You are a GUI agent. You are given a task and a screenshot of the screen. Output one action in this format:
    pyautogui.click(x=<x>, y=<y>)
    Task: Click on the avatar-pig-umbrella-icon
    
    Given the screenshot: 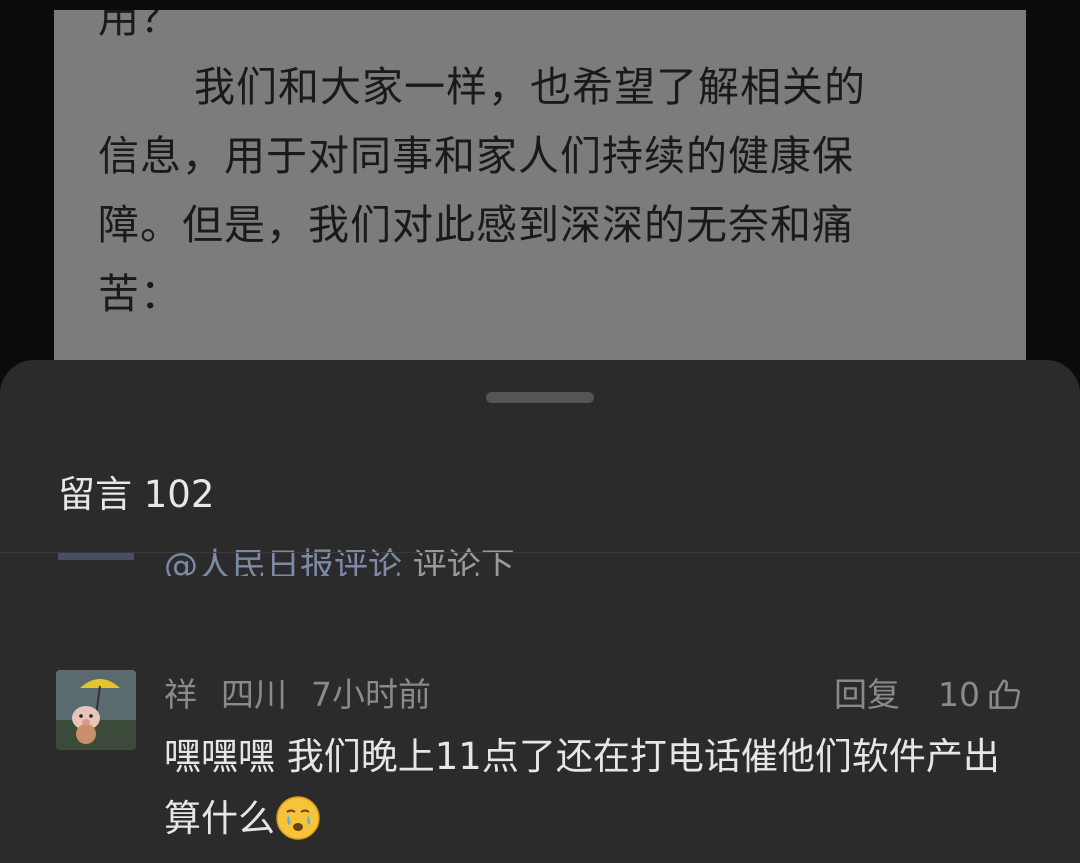 What is the action you would take?
    pyautogui.click(x=96, y=710)
    